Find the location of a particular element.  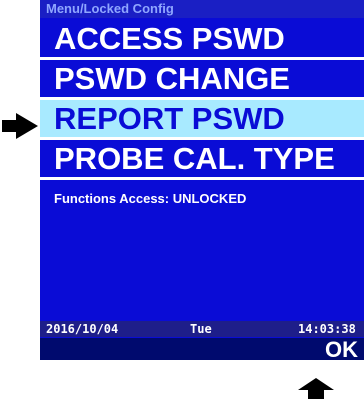

softkey-bar: OK is located at coordinates (202, 349).